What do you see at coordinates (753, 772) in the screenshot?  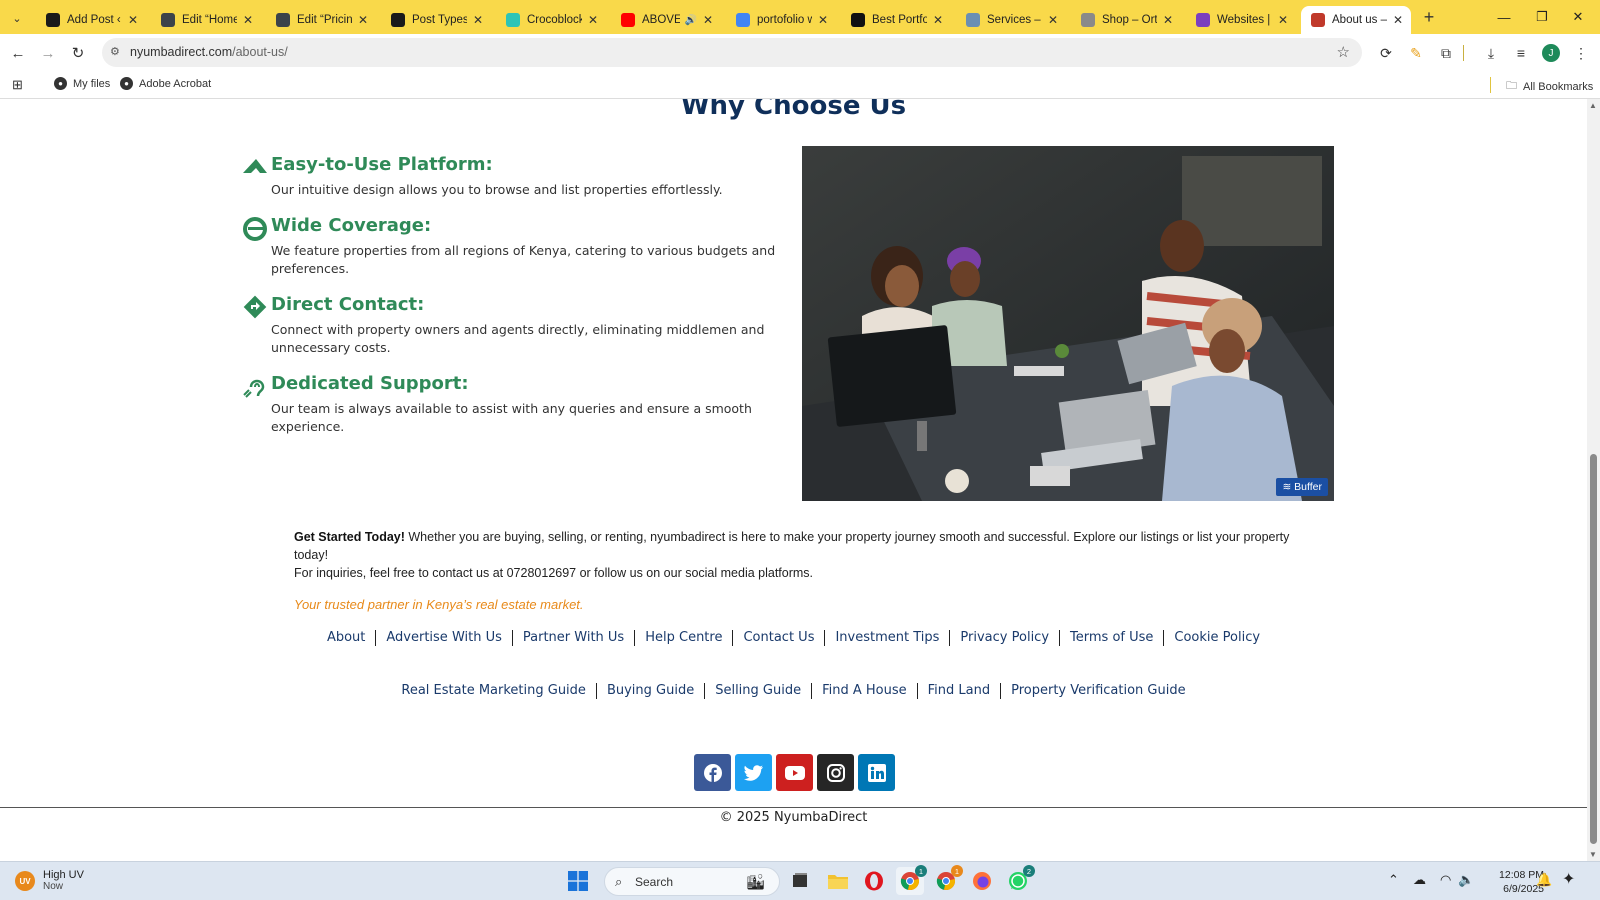 I see `twitter-button` at bounding box center [753, 772].